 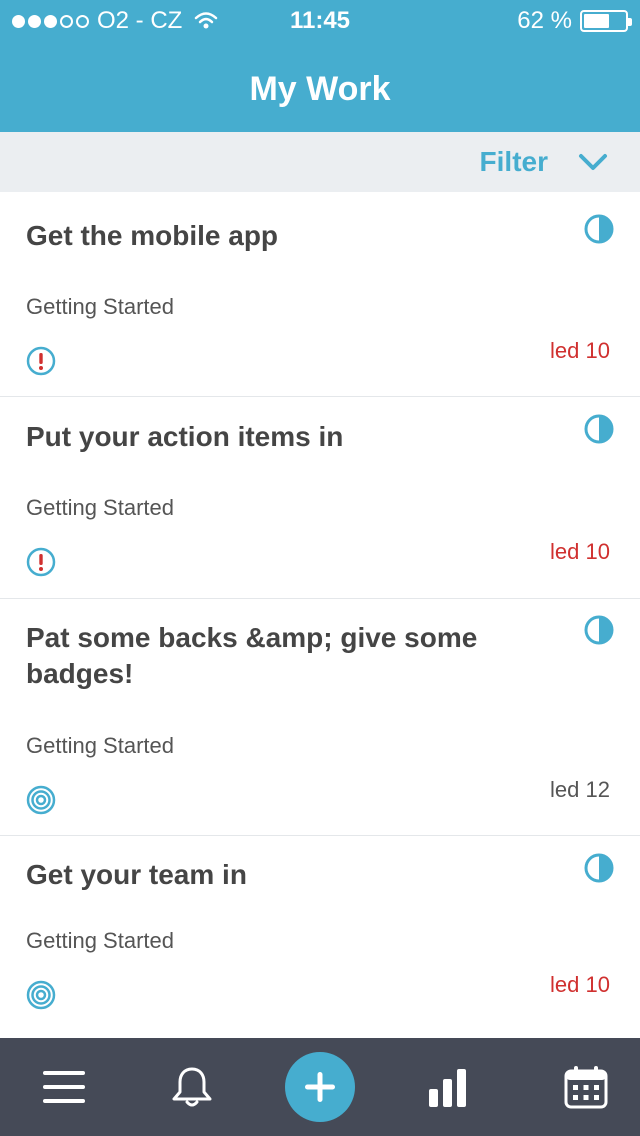 What do you see at coordinates (593, 162) in the screenshot?
I see `chevron-down-icon` at bounding box center [593, 162].